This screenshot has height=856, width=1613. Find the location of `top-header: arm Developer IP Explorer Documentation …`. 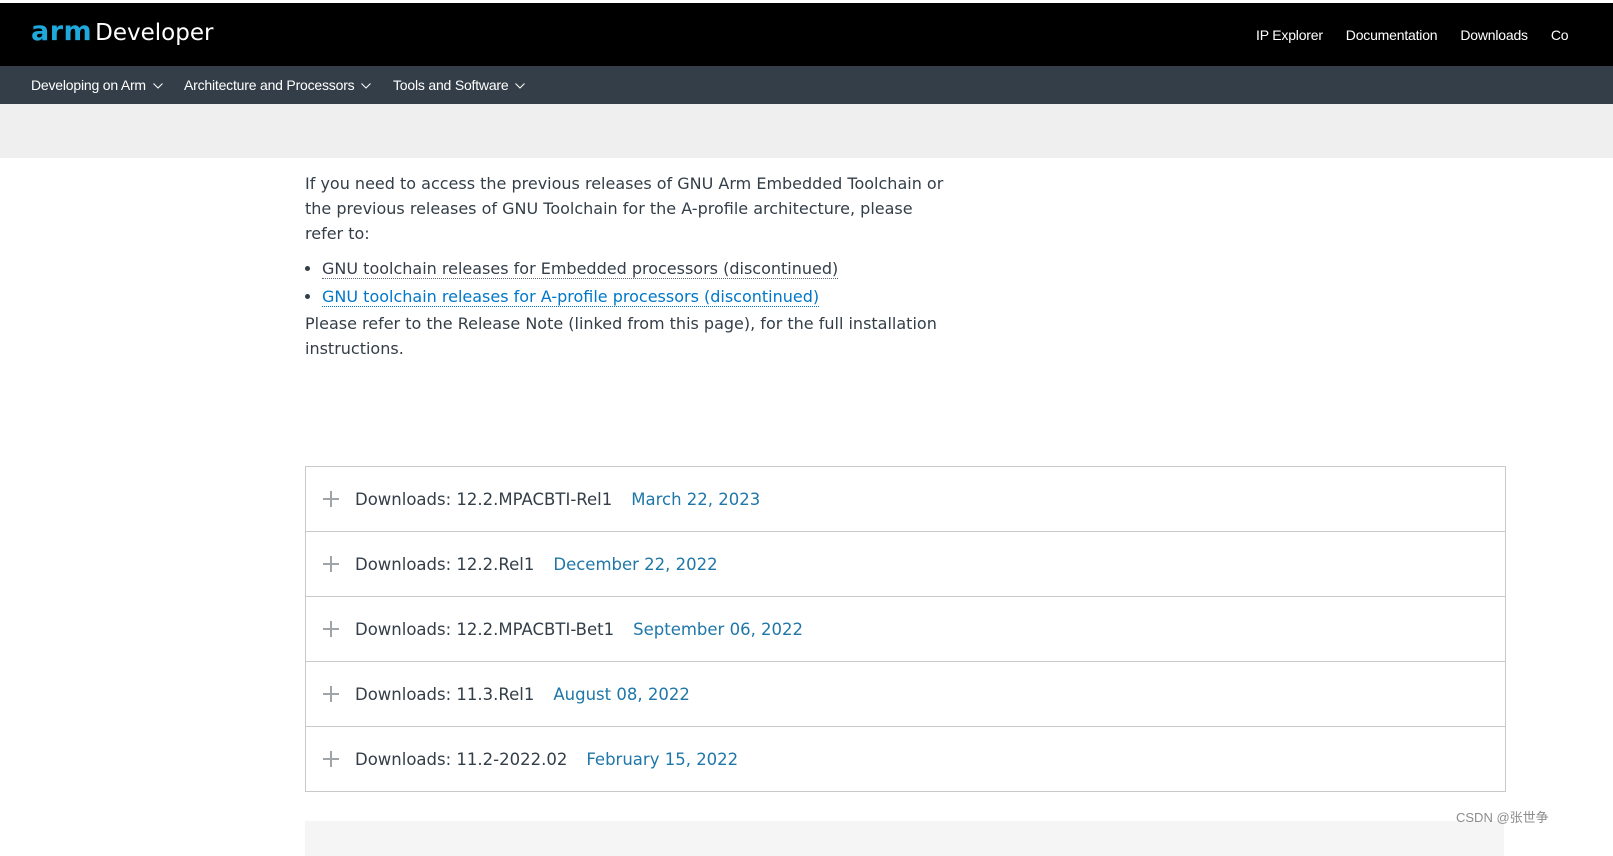

top-header: arm Developer IP Explorer Documentation … is located at coordinates (806, 34).